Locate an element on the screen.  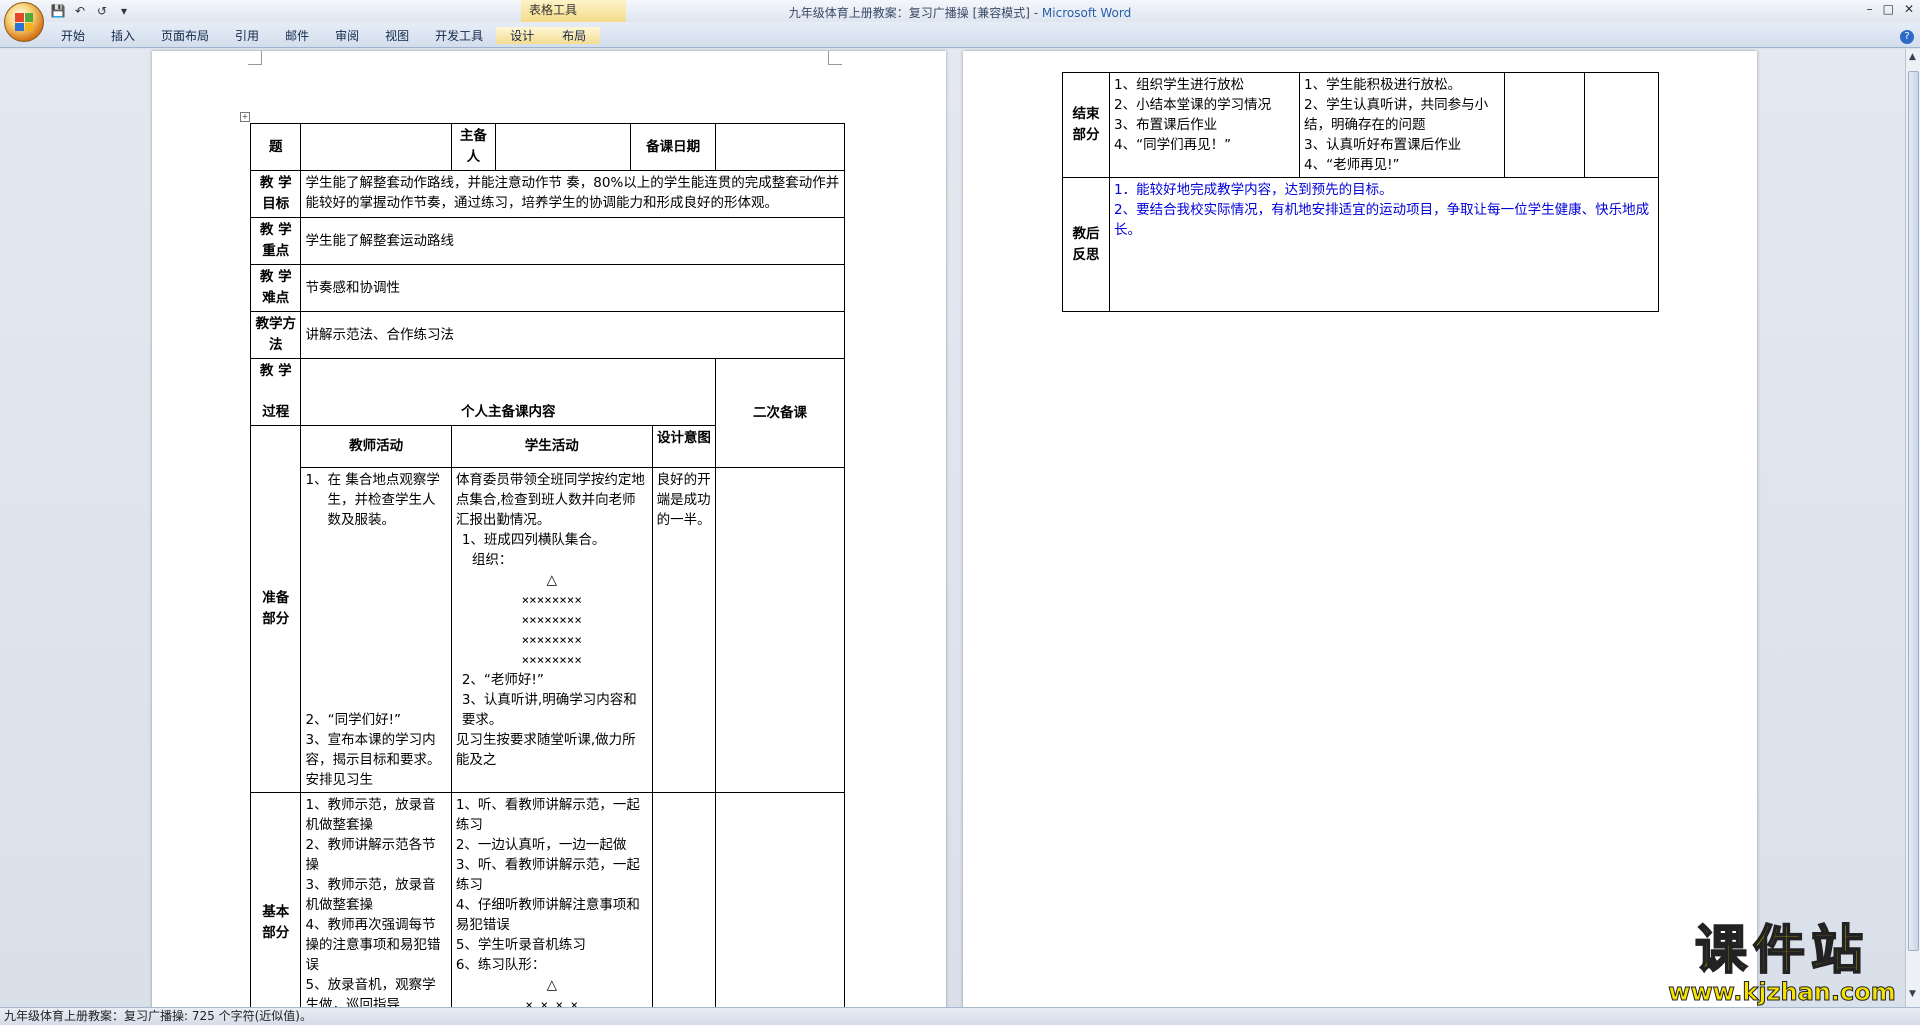
author-label: 主备人 is located at coordinates (473, 147).